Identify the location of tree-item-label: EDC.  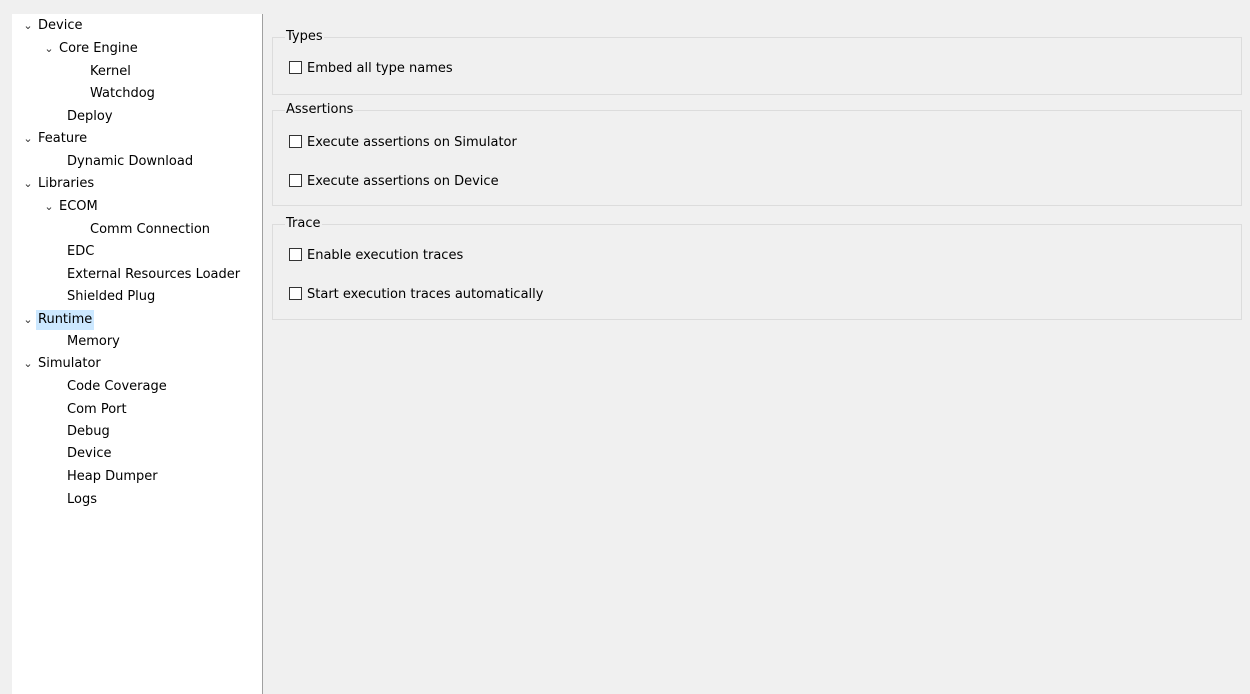
(81, 251).